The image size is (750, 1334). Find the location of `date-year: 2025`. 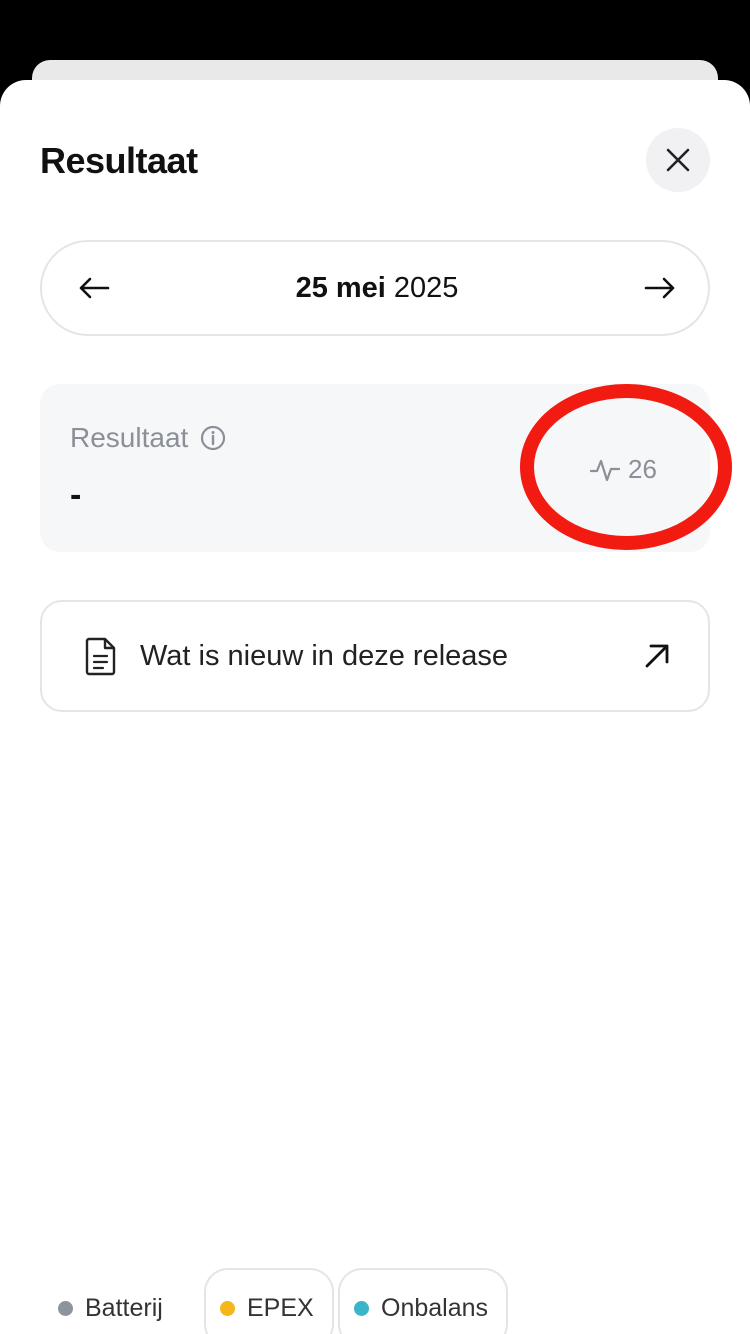

date-year: 2025 is located at coordinates (426, 287).